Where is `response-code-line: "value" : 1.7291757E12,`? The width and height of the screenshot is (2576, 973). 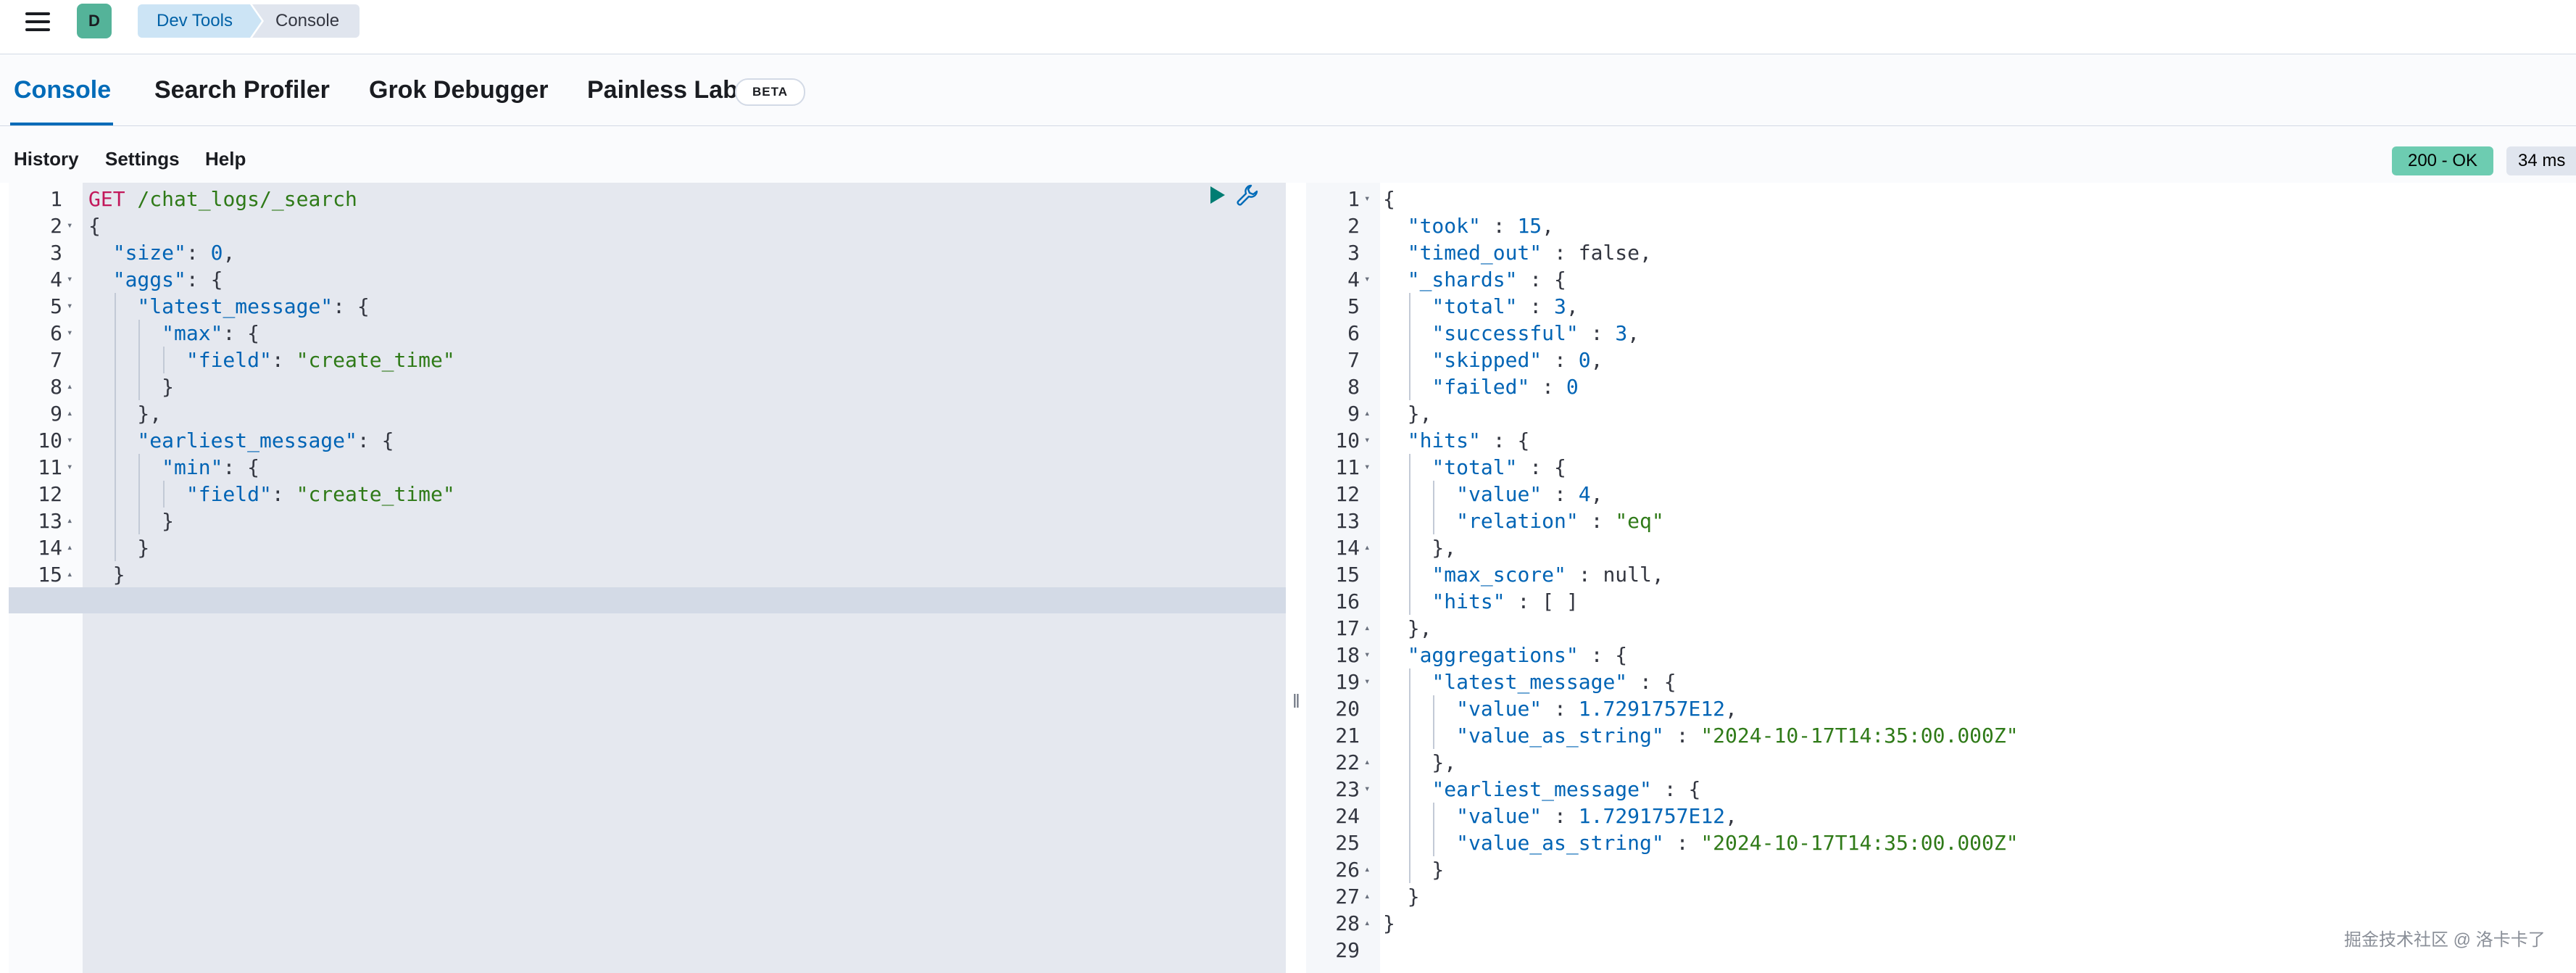
response-code-line: "value" : 1.7291757E12, is located at coordinates (1596, 816).